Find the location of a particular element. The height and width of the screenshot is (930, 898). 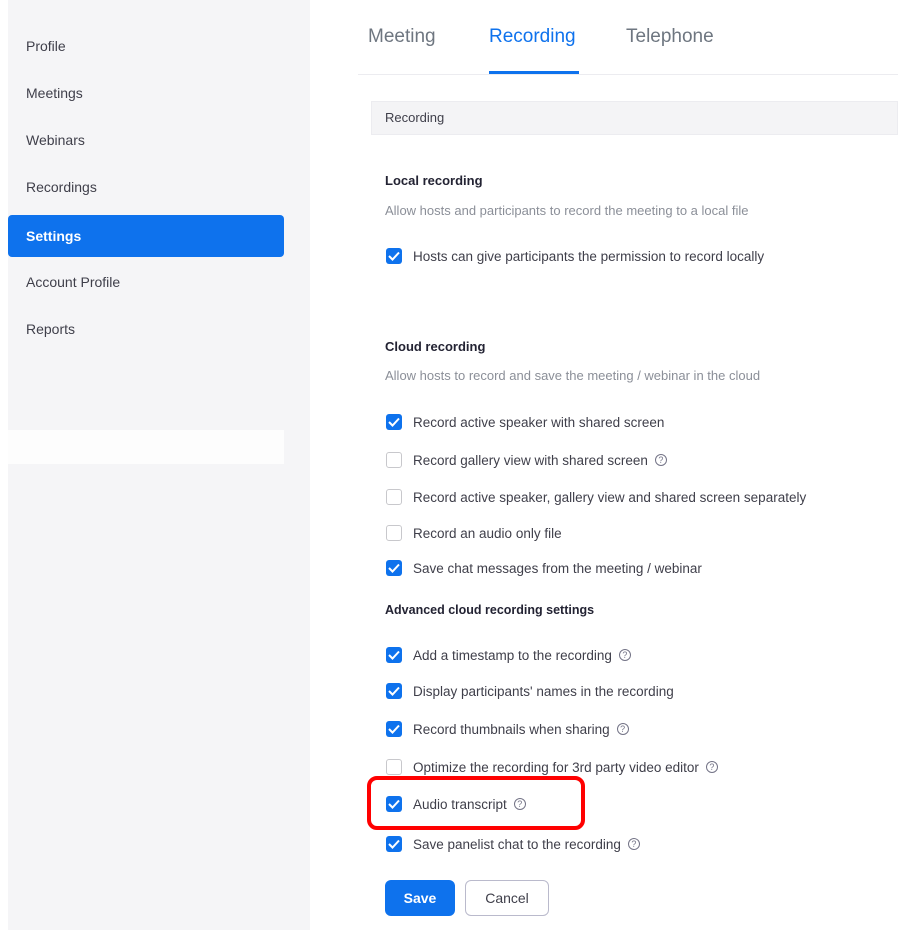

option-label: Save panelist chat to the recording is located at coordinates (517, 844).